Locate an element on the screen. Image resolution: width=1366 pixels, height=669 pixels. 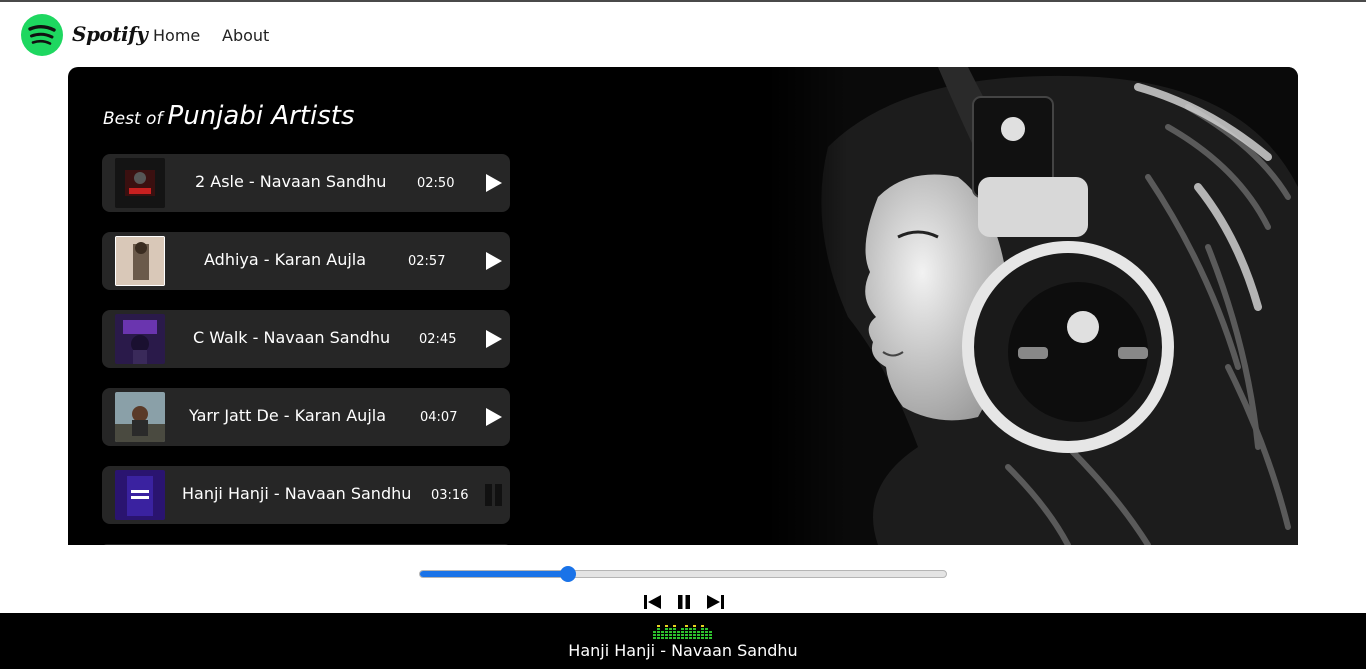
song-duration: 02:50 is located at coordinates (436, 183).